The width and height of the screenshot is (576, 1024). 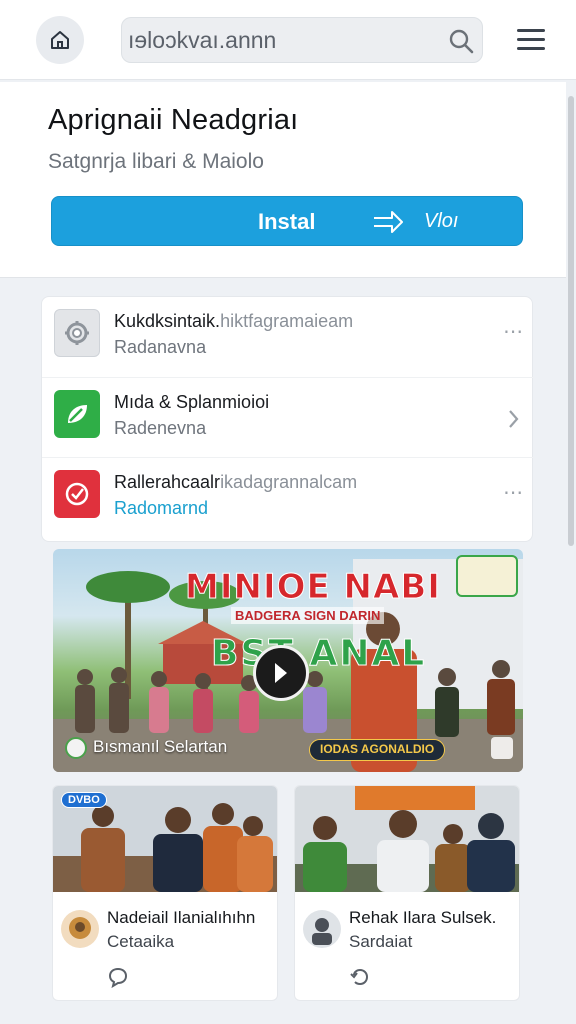 I want to click on scrollbar, so click(x=571, y=321).